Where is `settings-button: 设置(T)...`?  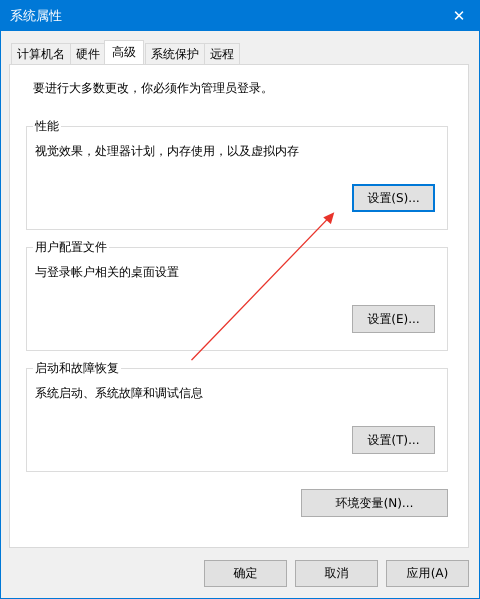
settings-button: 设置(T)... is located at coordinates (393, 440).